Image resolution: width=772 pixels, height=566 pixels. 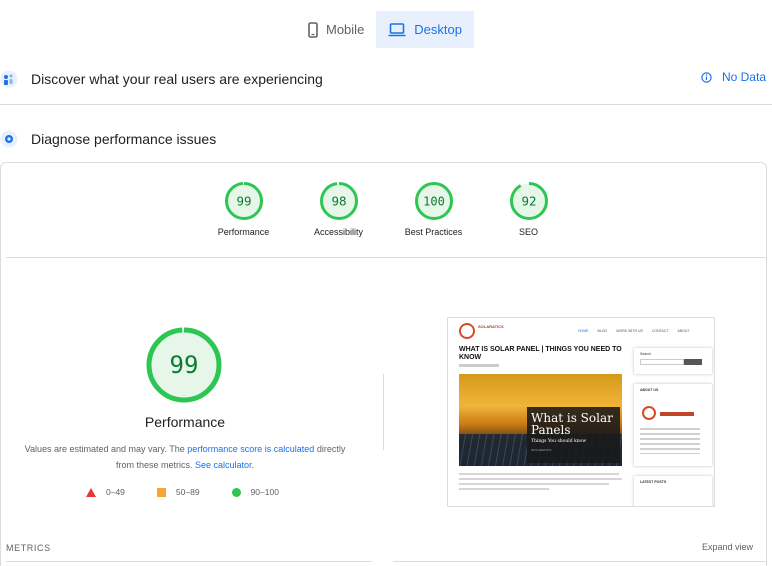 What do you see at coordinates (187, 492) in the screenshot?
I see `legend-average-range: 50–89` at bounding box center [187, 492].